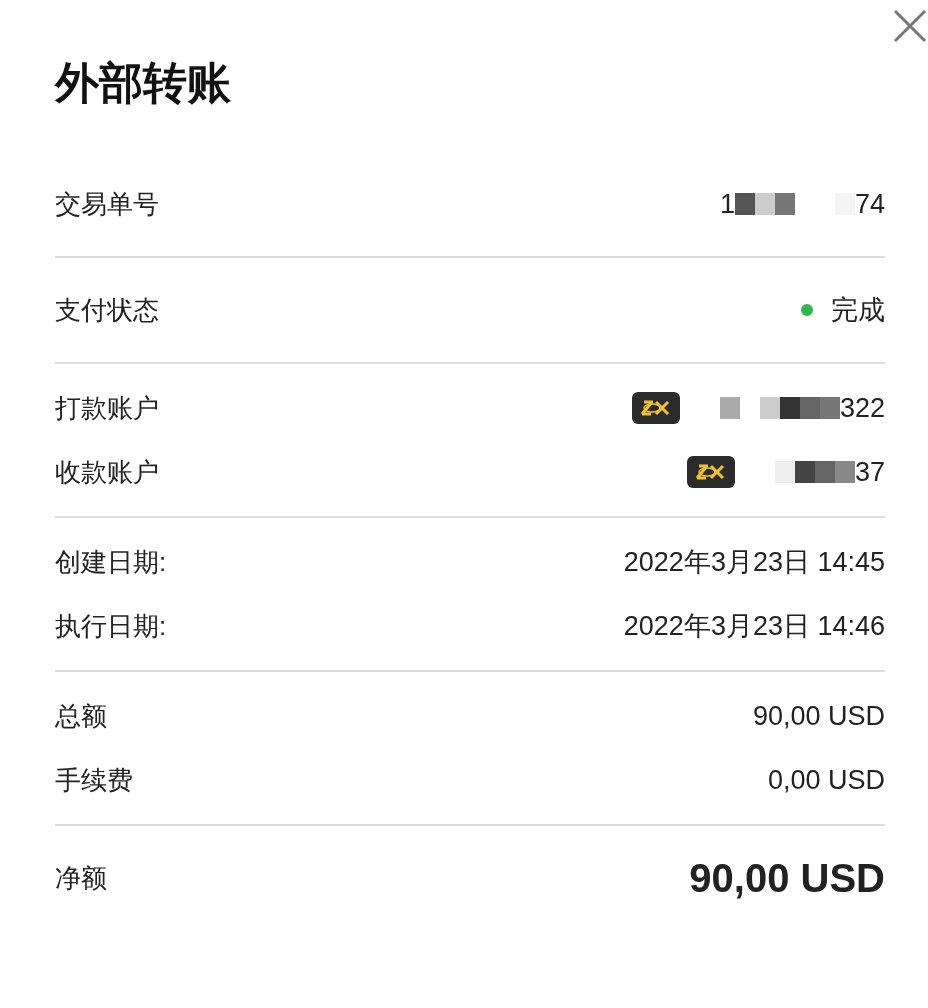 Image resolution: width=928 pixels, height=1008 pixels. I want to click on account-number: 322, so click(862, 408).